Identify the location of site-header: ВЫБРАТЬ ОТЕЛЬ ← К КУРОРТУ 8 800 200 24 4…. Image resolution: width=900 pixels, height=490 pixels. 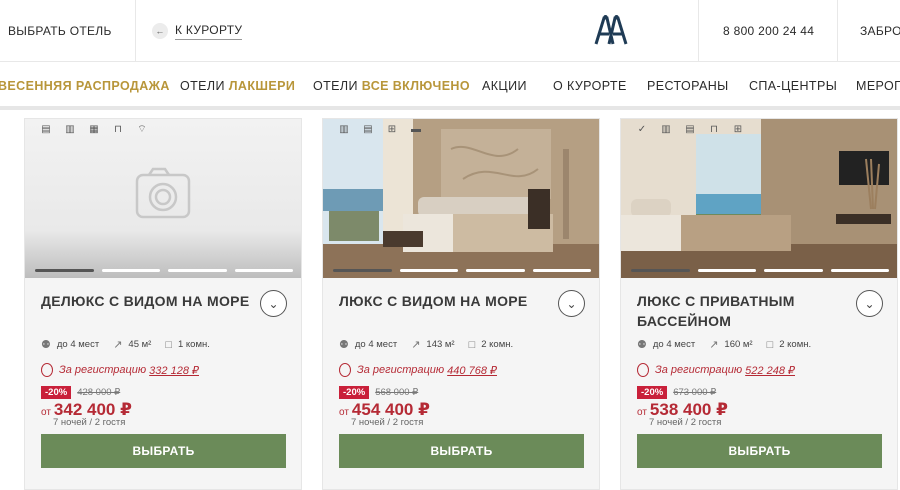
(450, 31).